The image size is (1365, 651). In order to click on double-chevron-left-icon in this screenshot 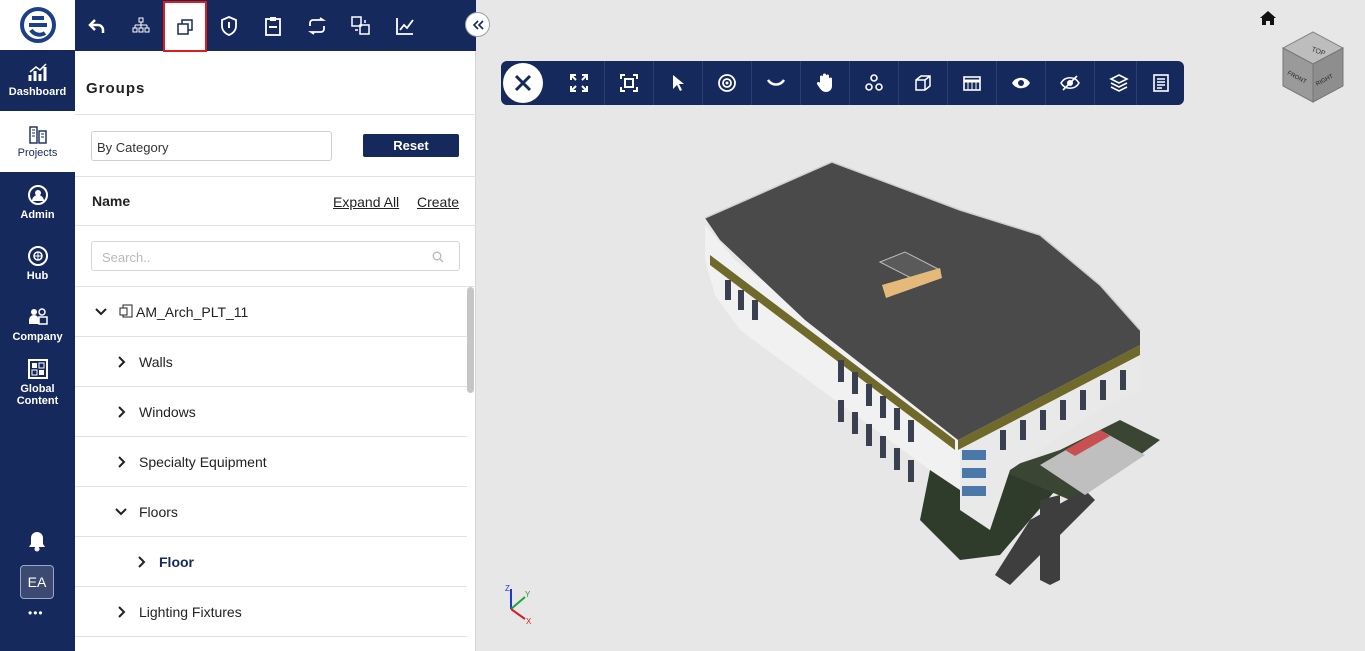, I will do `click(478, 24)`.